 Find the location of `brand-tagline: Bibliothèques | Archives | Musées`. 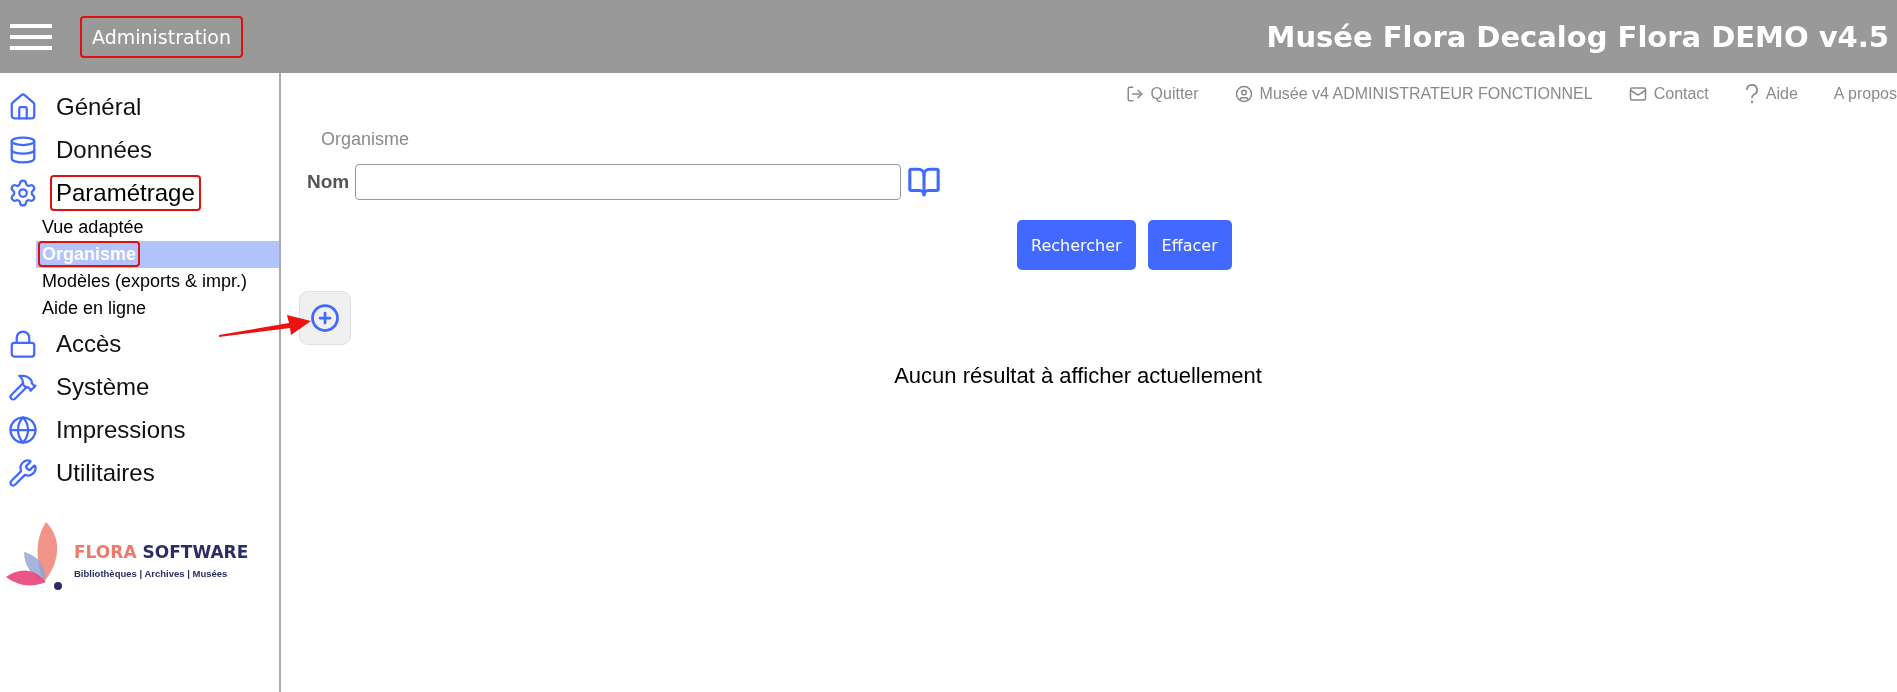

brand-tagline: Bibliothèques | Archives | Musées is located at coordinates (151, 573).